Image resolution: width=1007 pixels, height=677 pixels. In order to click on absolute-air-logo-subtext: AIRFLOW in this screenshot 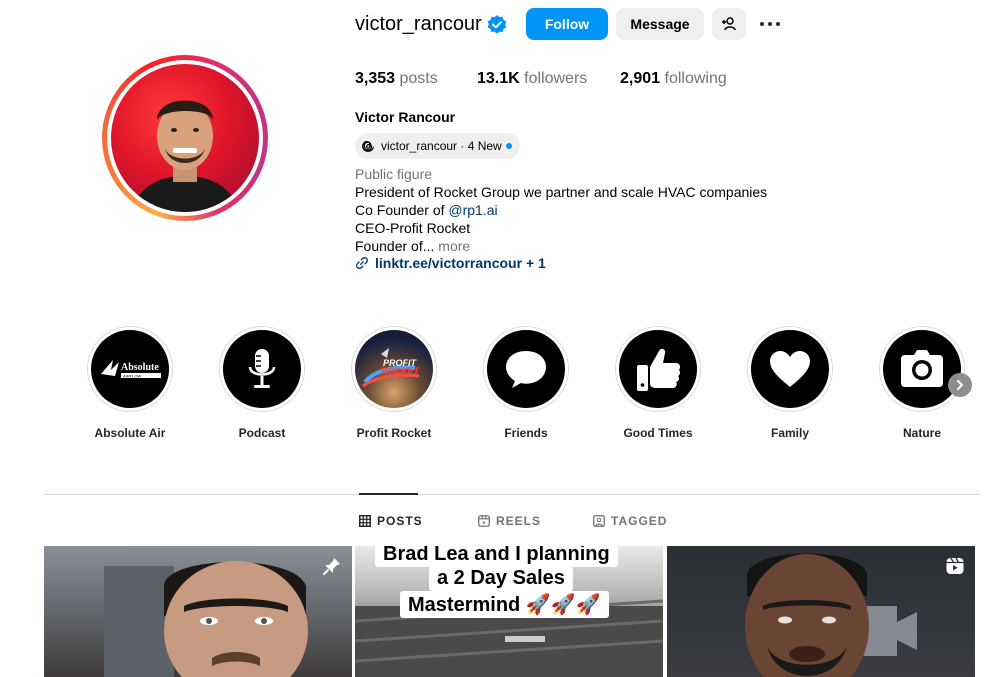, I will do `click(132, 375)`.